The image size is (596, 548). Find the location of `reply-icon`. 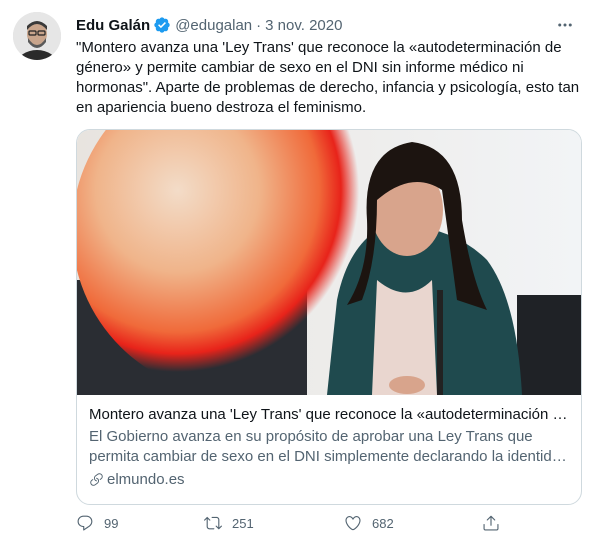

reply-icon is located at coordinates (85, 523).